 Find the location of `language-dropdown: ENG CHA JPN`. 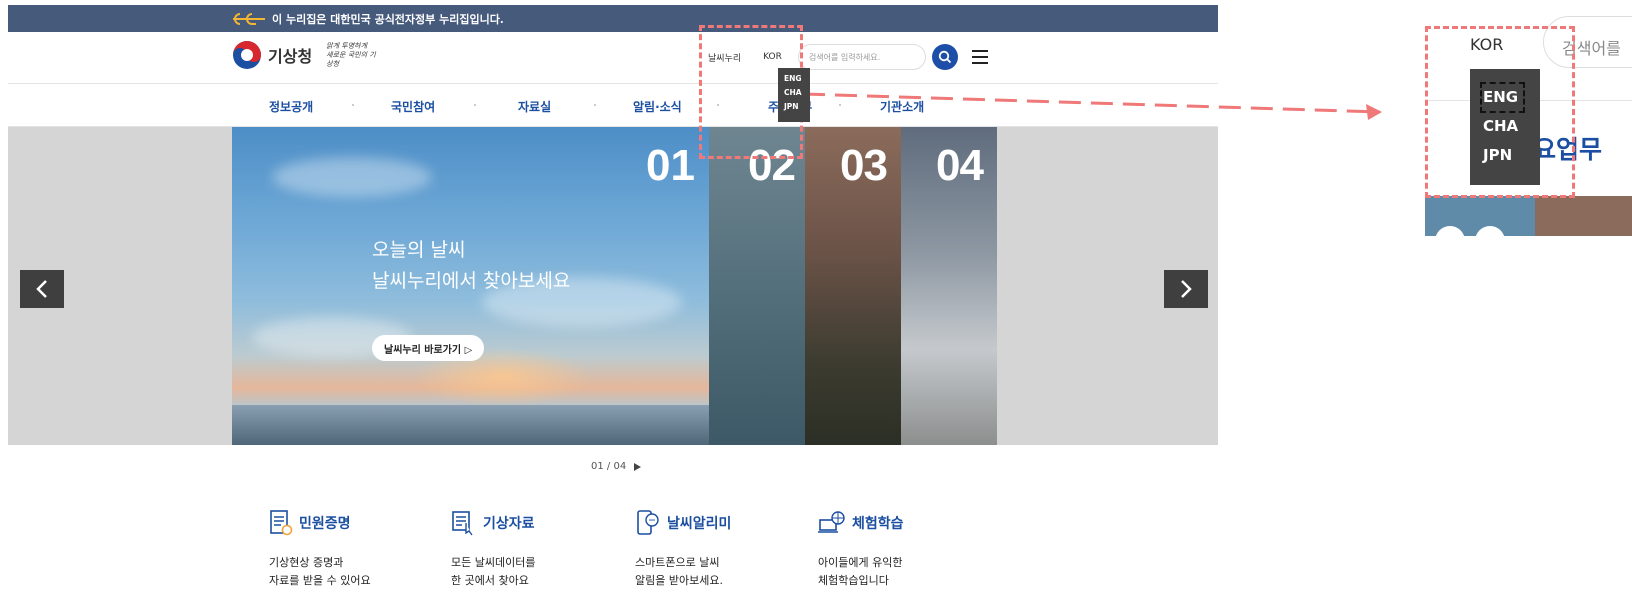

language-dropdown: ENG CHA JPN is located at coordinates (794, 95).